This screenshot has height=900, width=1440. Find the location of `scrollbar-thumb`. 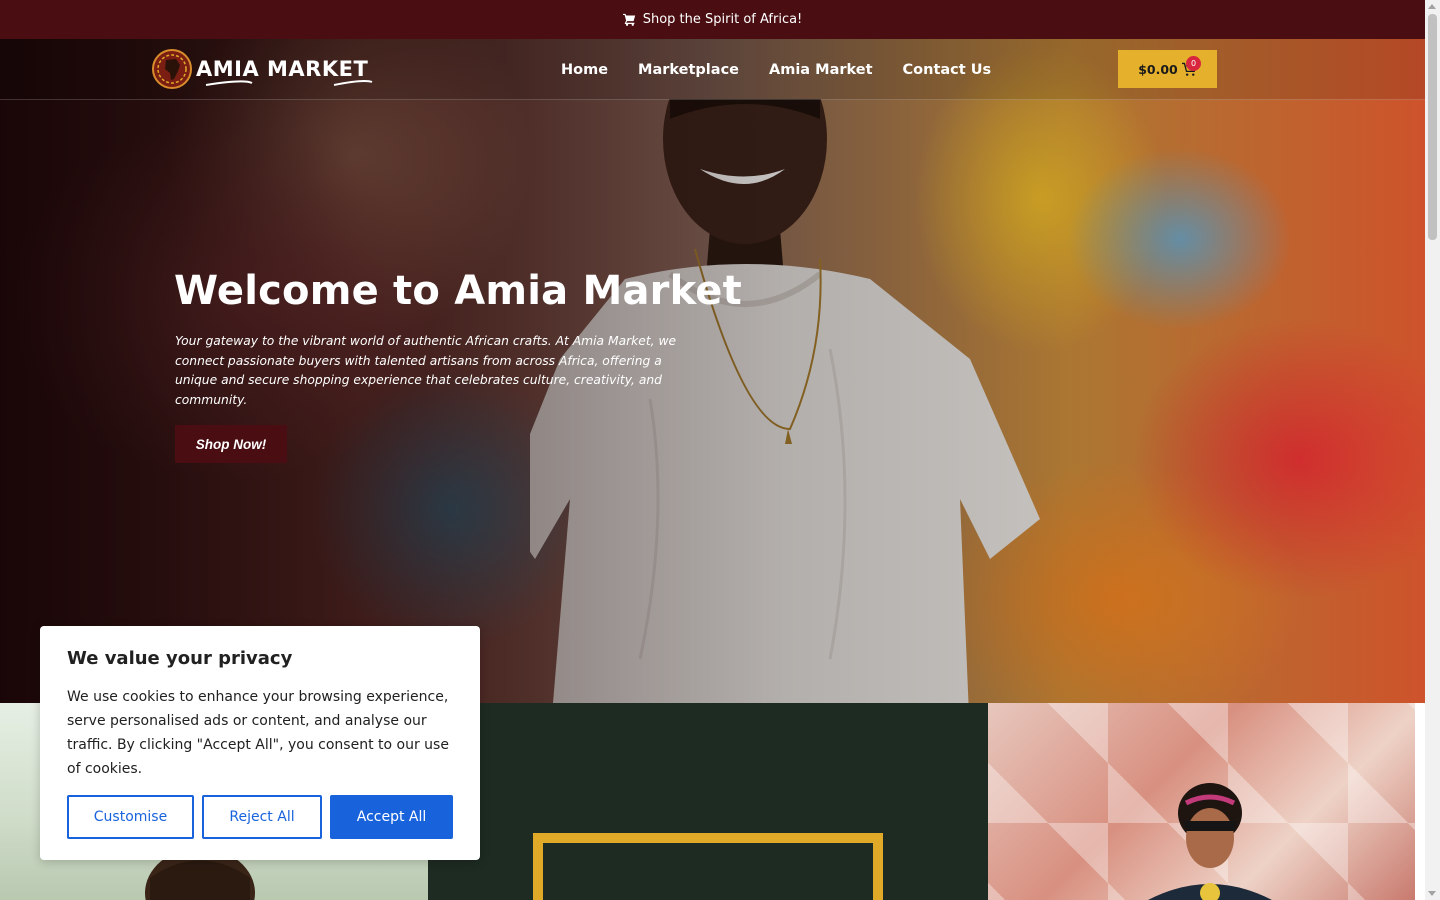

scrollbar-thumb is located at coordinates (1432, 127).